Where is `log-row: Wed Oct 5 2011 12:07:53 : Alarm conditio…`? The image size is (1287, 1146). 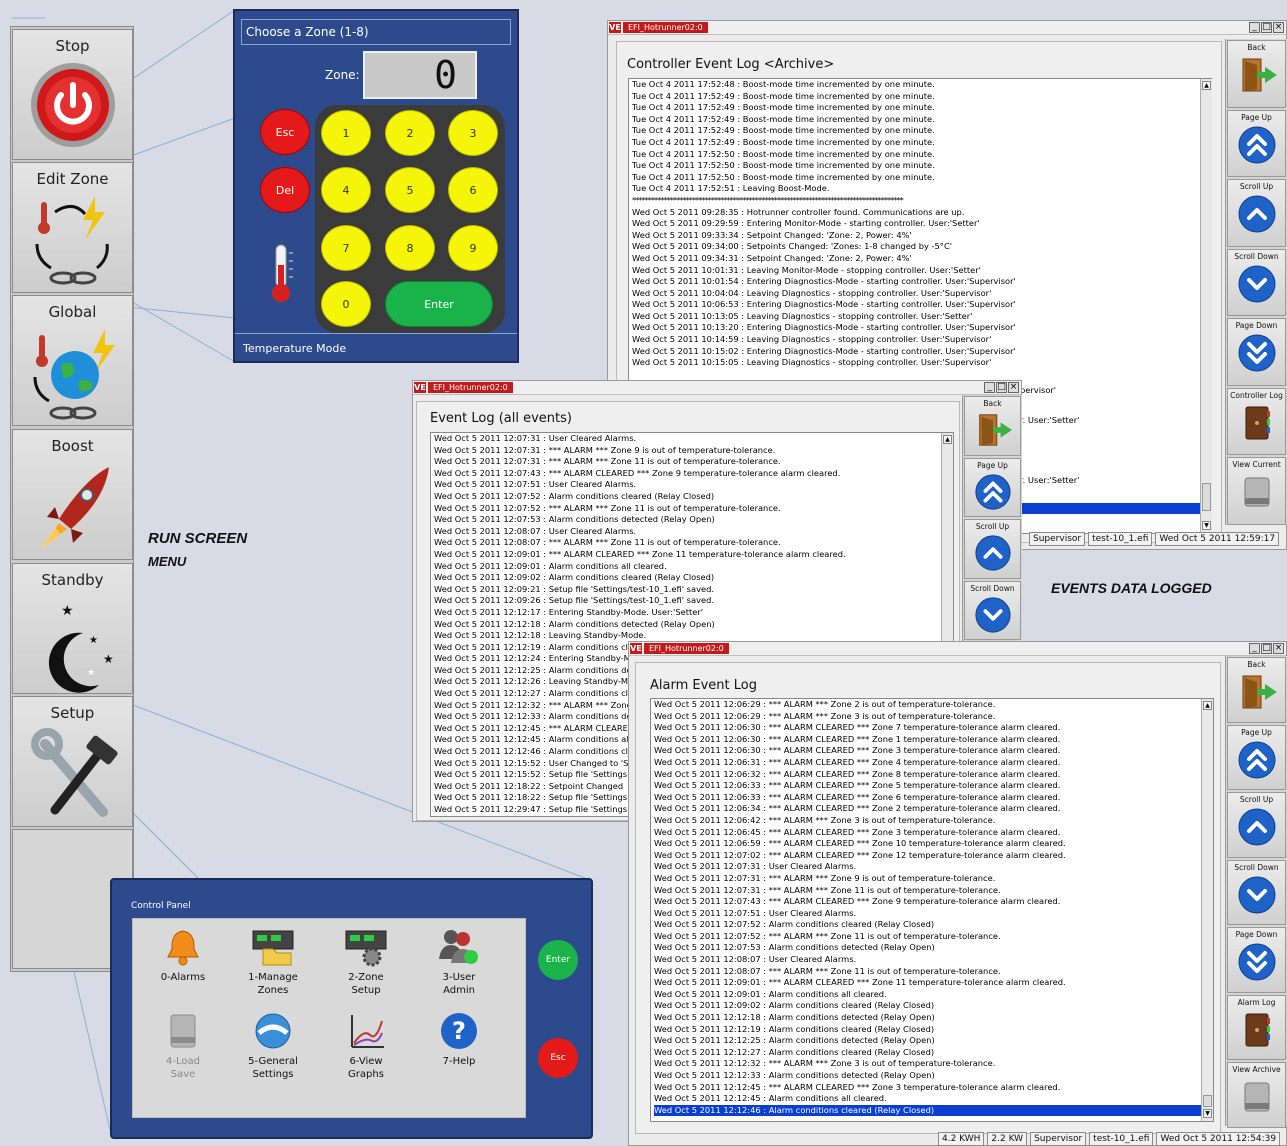
log-row: Wed Oct 5 2011 12:07:53 : Alarm conditio… is located at coordinates (692, 520).